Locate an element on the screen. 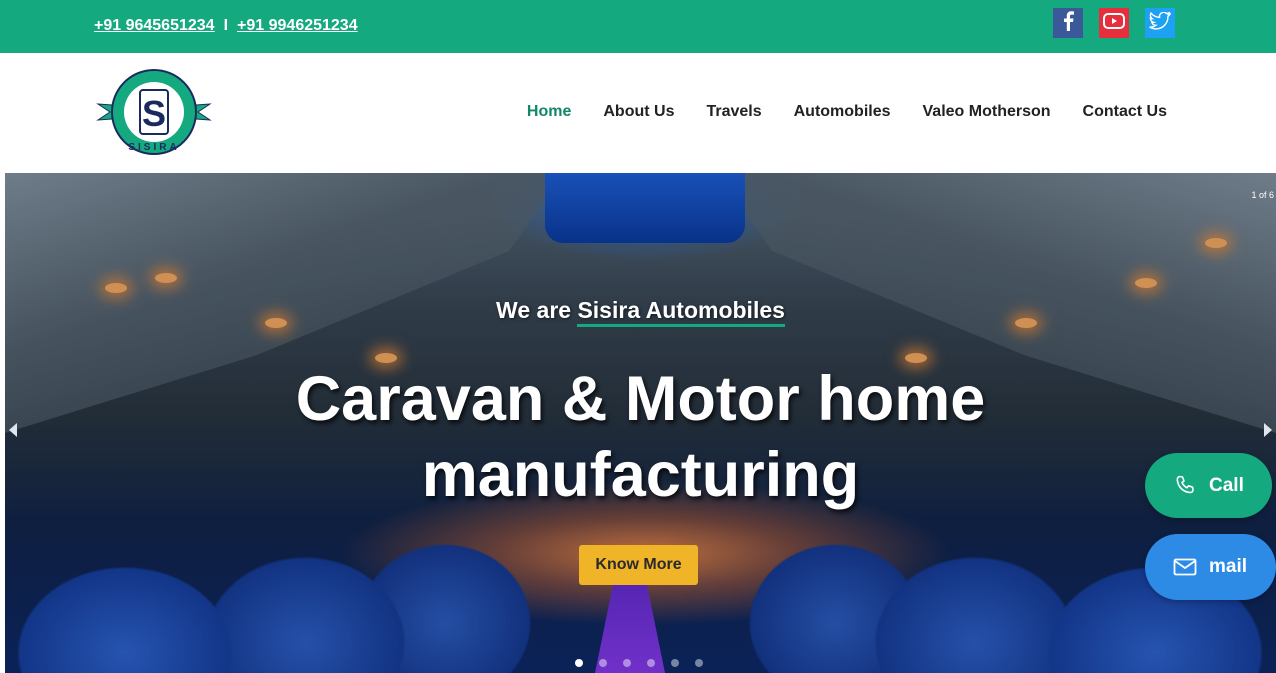  hero-tagline: We are Sisira Automobiles is located at coordinates (640, 312).